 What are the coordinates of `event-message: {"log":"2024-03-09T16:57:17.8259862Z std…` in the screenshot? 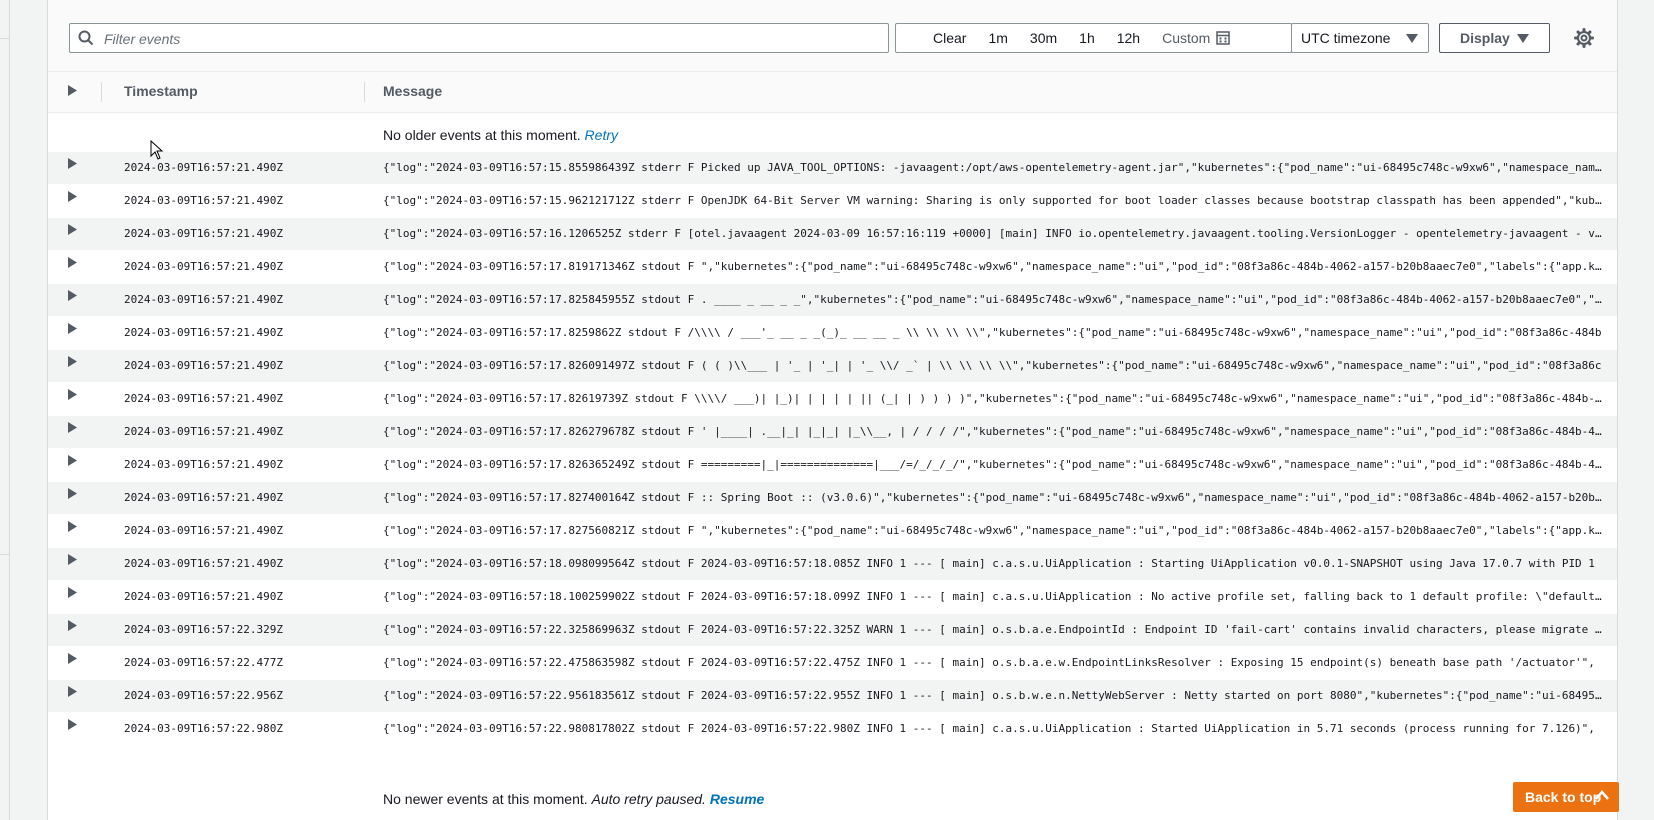 It's located at (992, 332).